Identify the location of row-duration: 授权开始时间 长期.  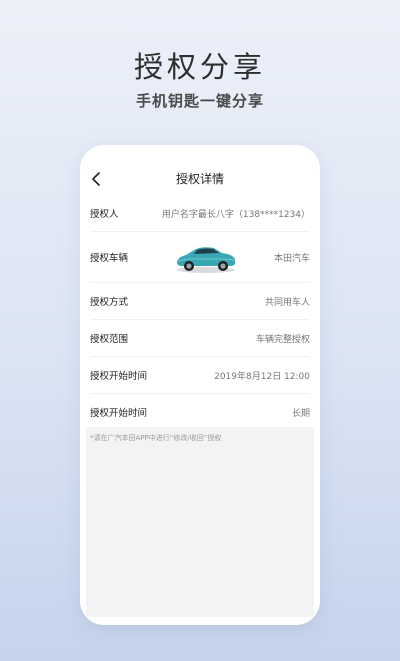
(200, 412).